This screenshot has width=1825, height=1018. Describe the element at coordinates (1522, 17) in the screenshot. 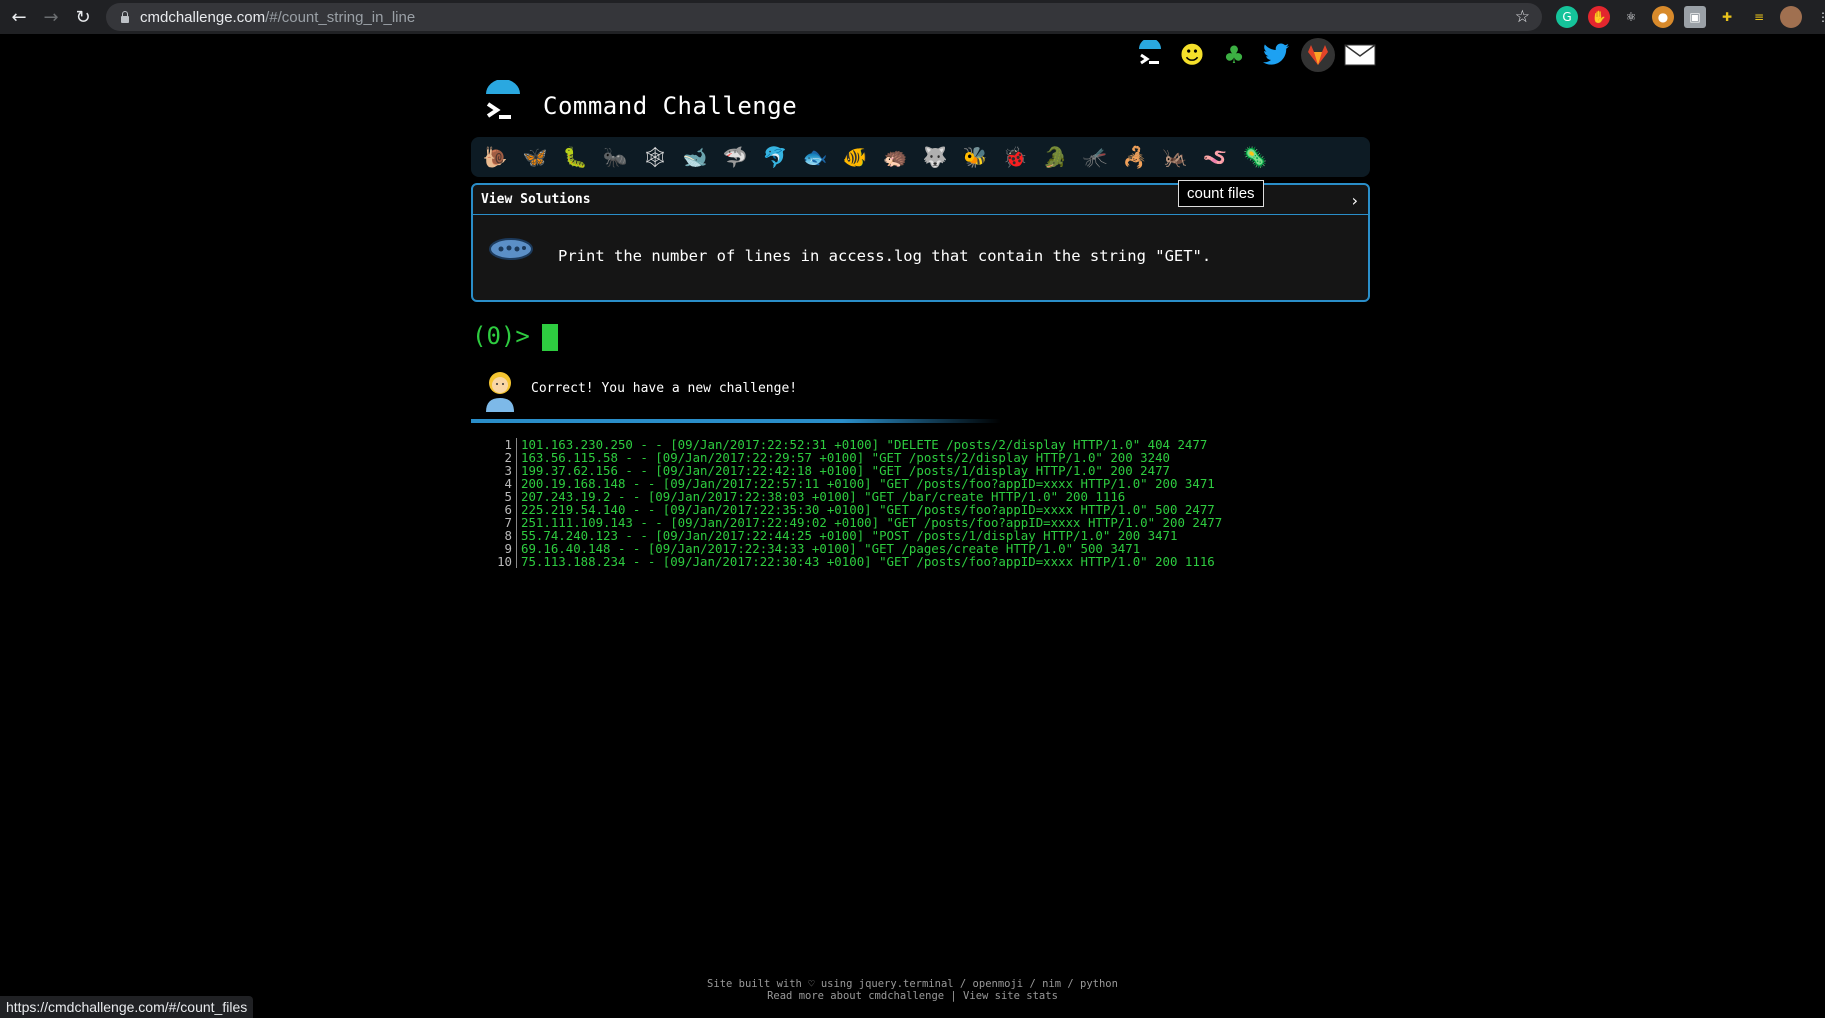

I see `bookmark-star-icon: ☆` at that location.